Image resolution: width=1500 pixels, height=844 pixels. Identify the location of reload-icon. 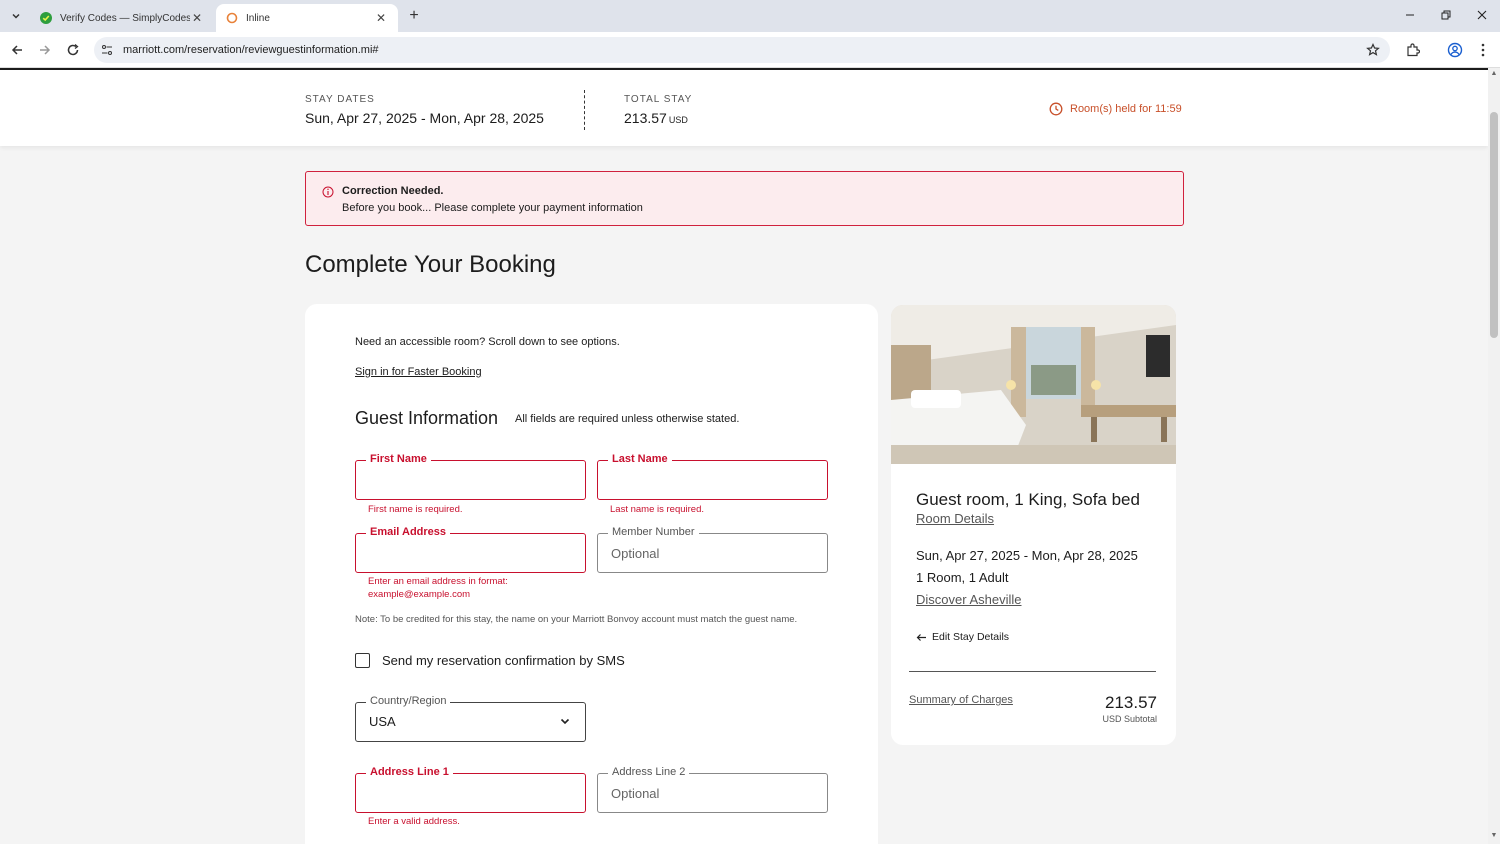
(73, 50).